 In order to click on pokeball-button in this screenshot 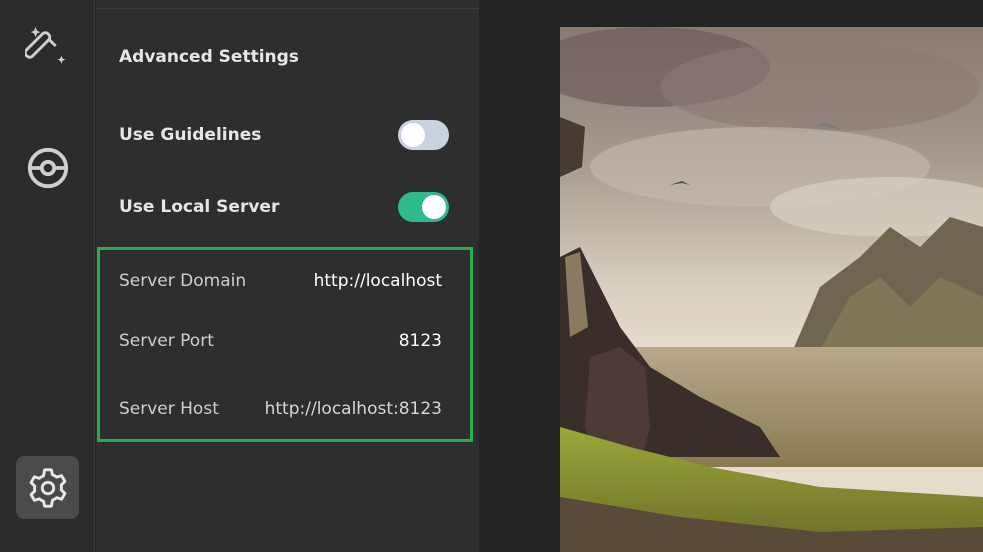, I will do `click(47, 167)`.